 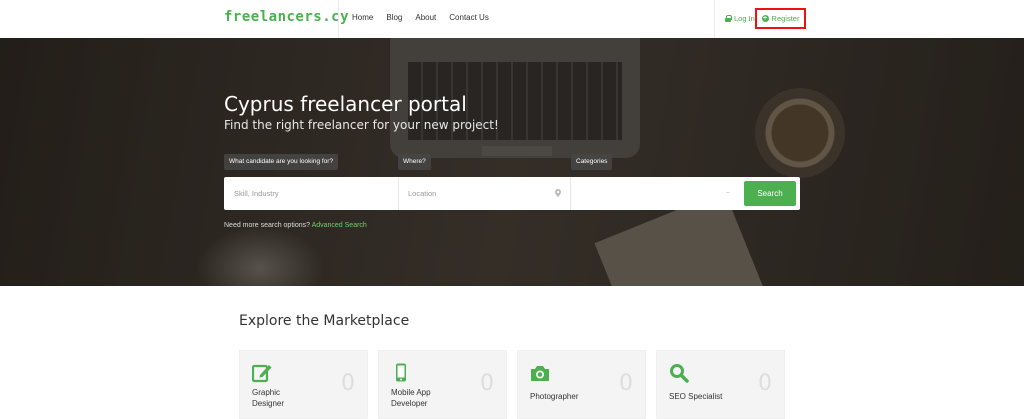 I want to click on header-divider-right, so click(x=714, y=19).